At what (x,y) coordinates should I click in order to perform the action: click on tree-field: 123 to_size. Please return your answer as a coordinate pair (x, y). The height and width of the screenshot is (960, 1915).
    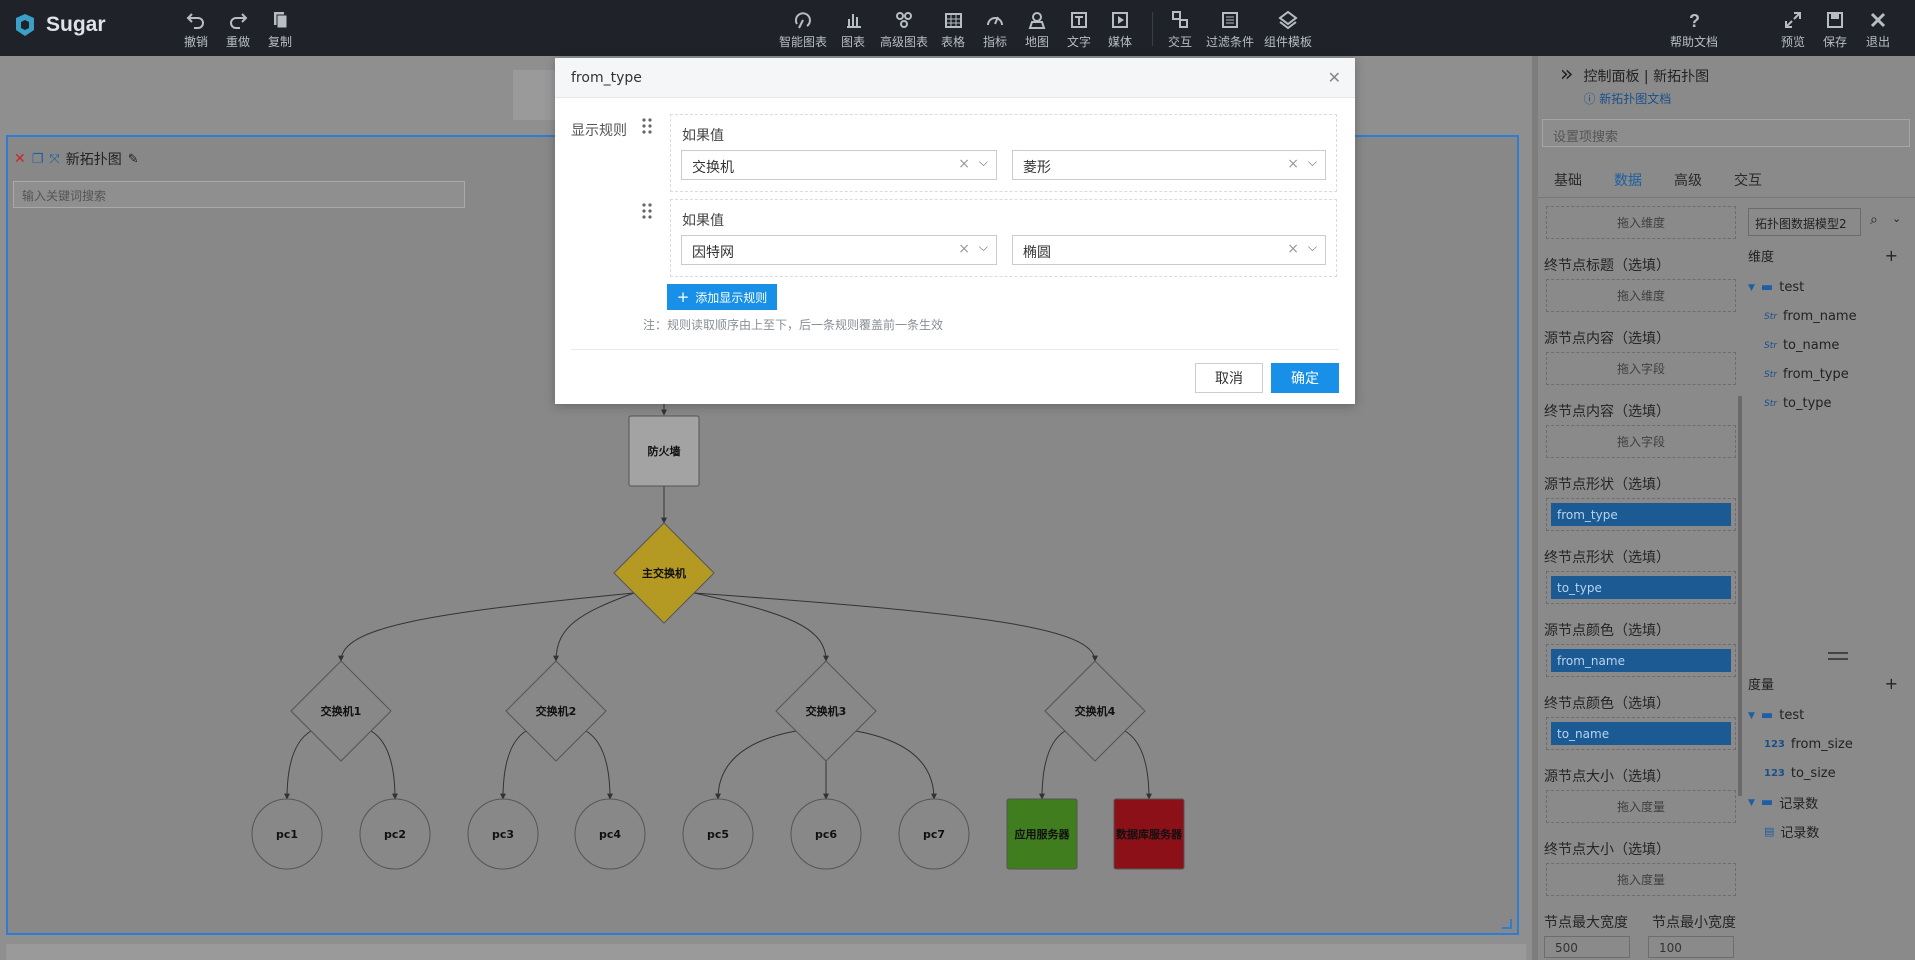
    Looking at the image, I should click on (1830, 773).